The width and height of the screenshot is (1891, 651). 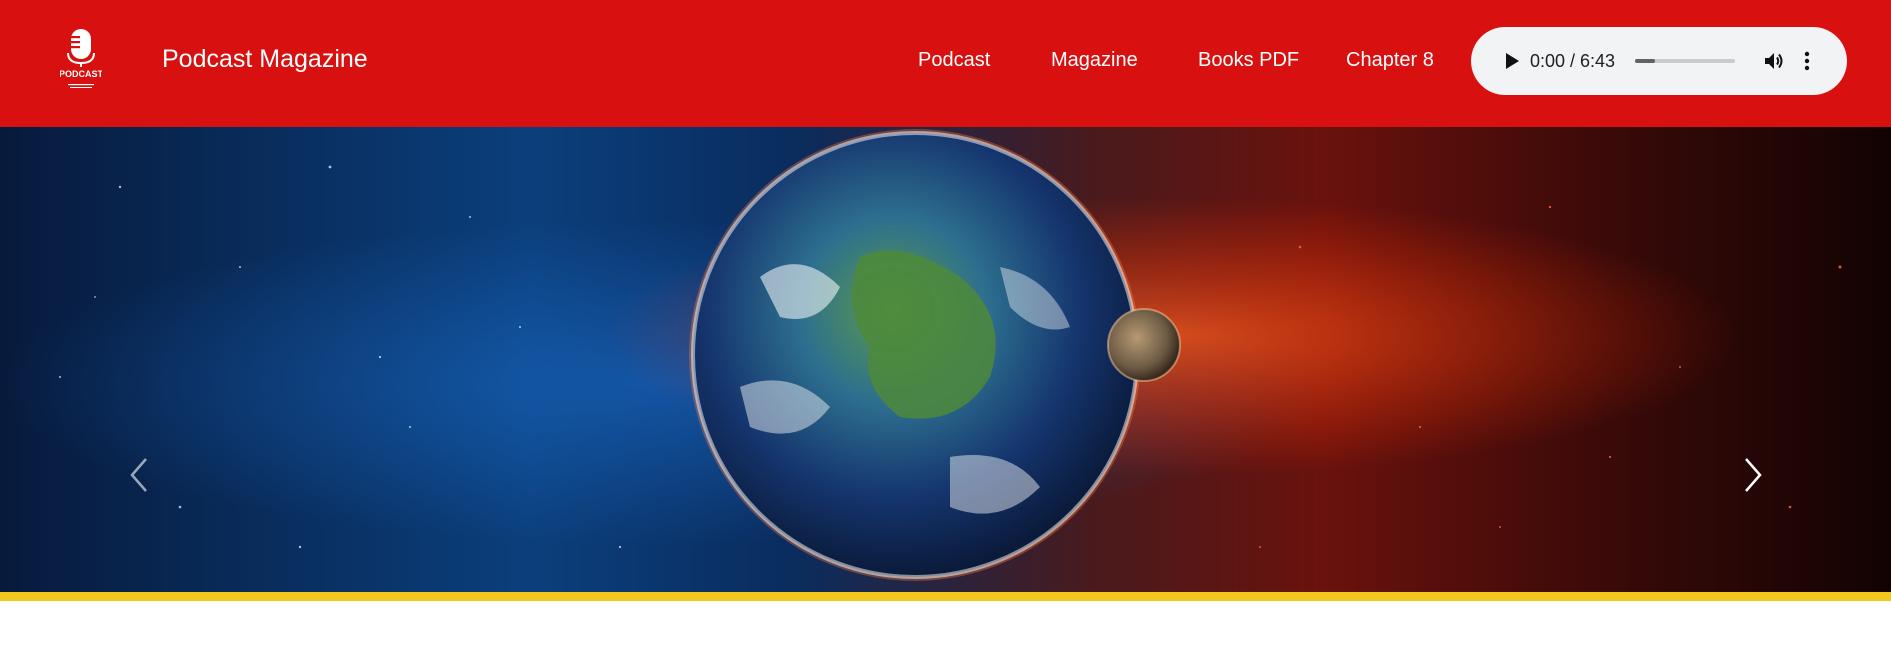 What do you see at coordinates (1094, 60) in the screenshot?
I see `nav-magazine: Magazine` at bounding box center [1094, 60].